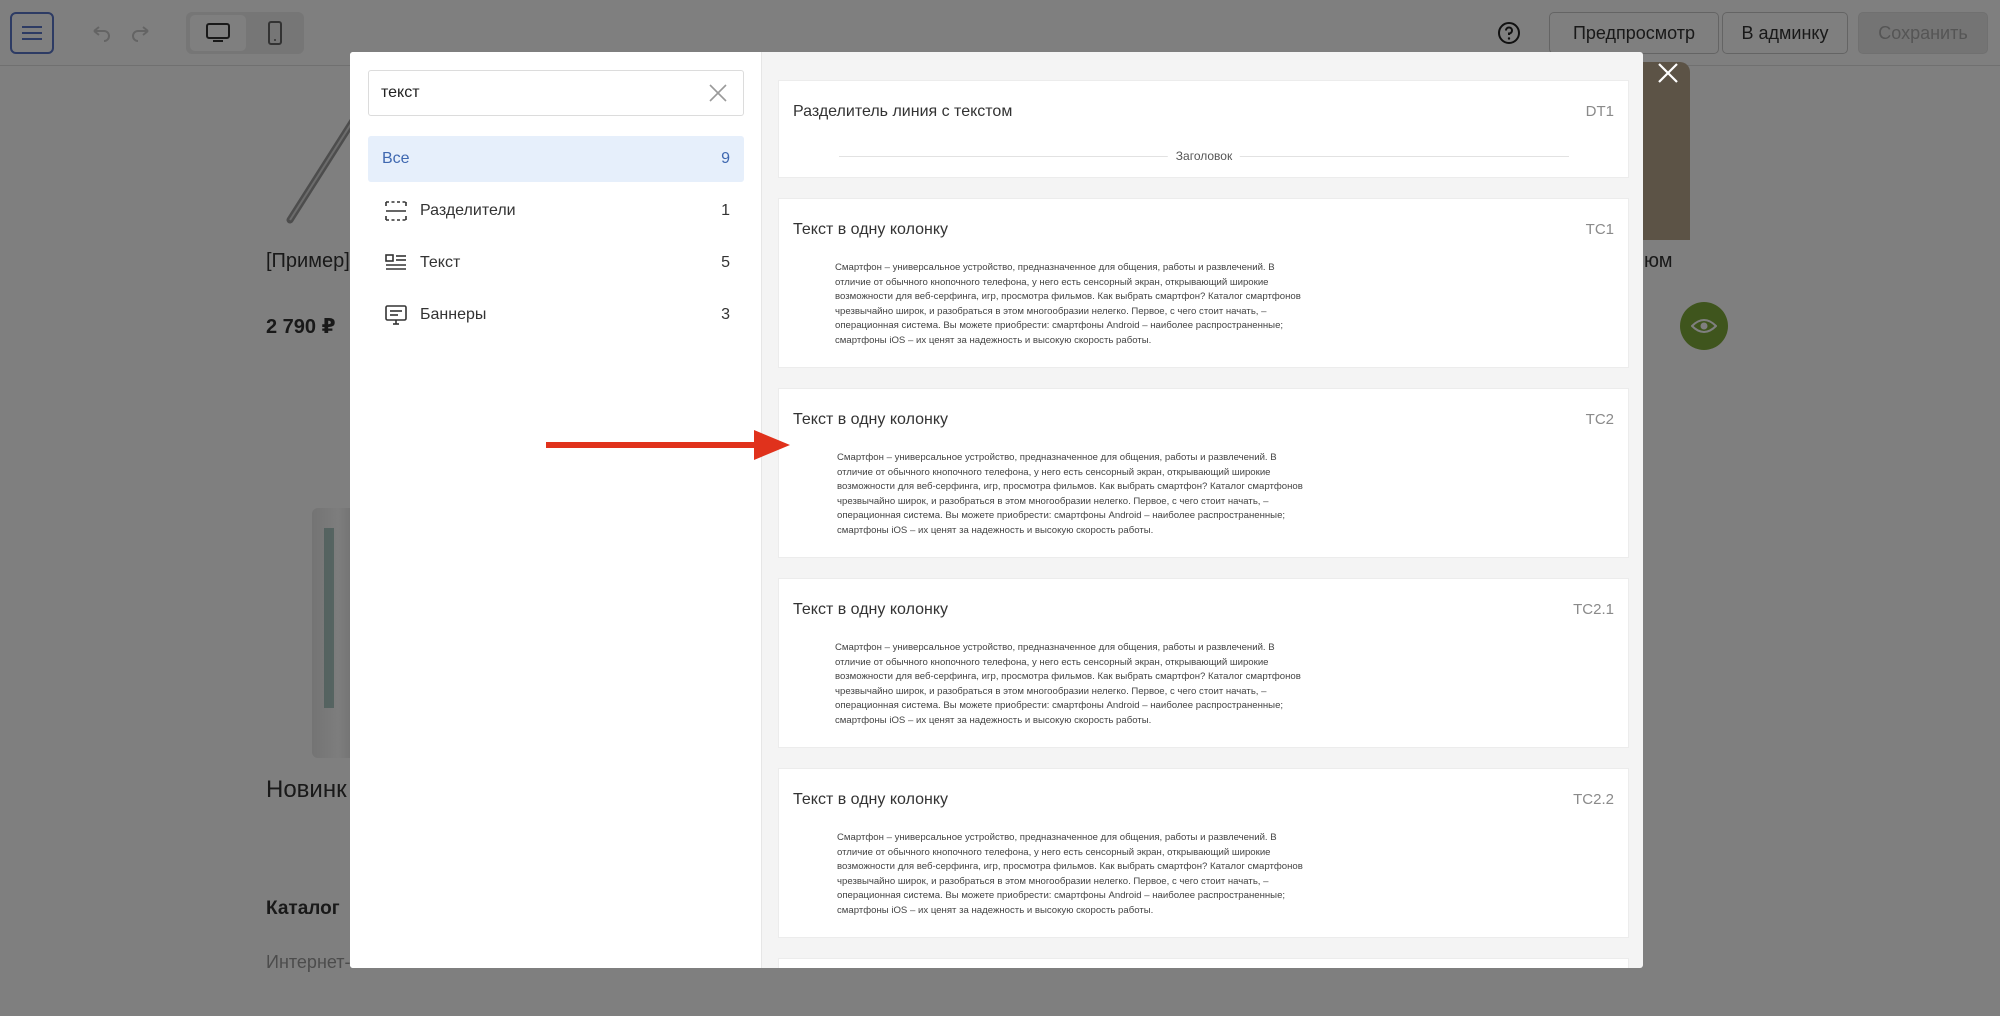  I want to click on search-input, so click(531, 93).